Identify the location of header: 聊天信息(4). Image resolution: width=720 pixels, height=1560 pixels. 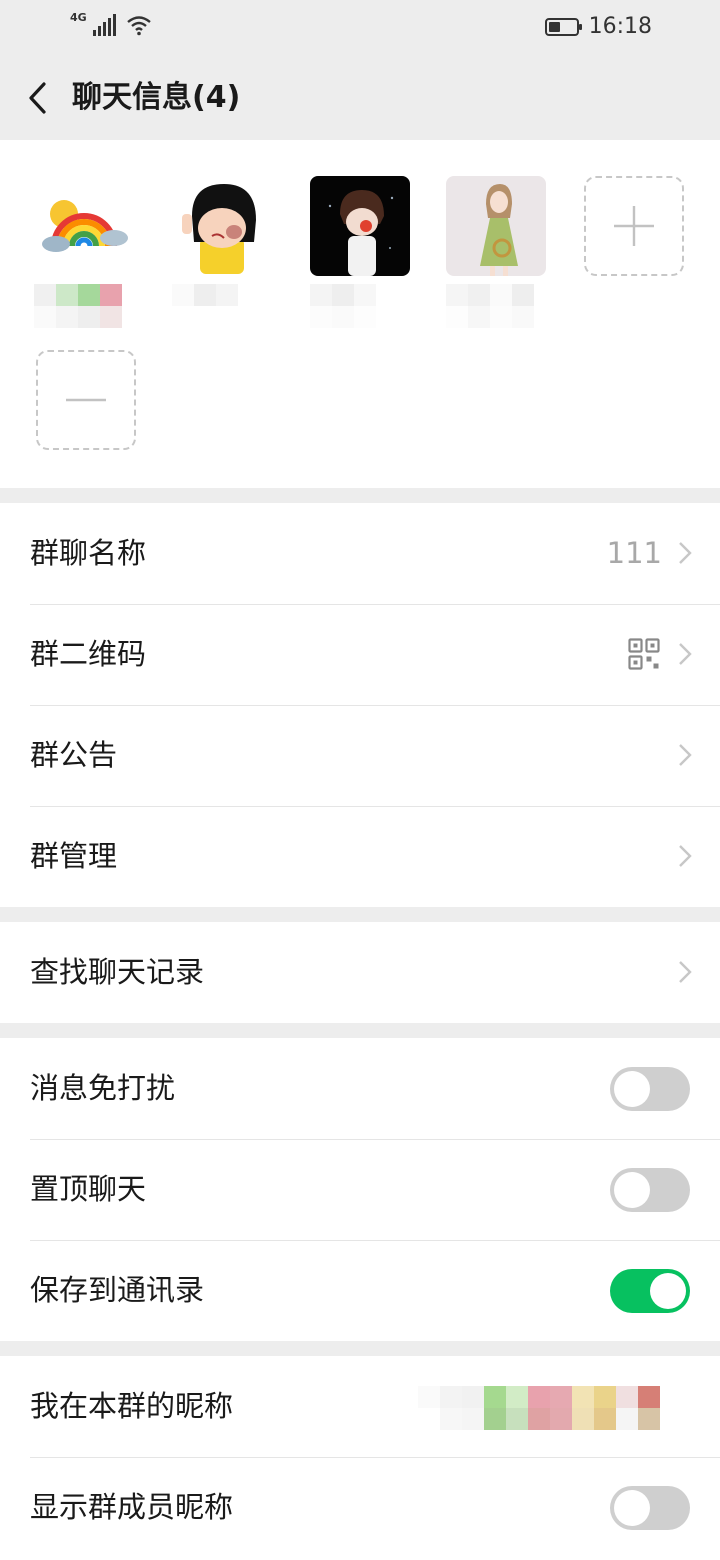
(360, 98).